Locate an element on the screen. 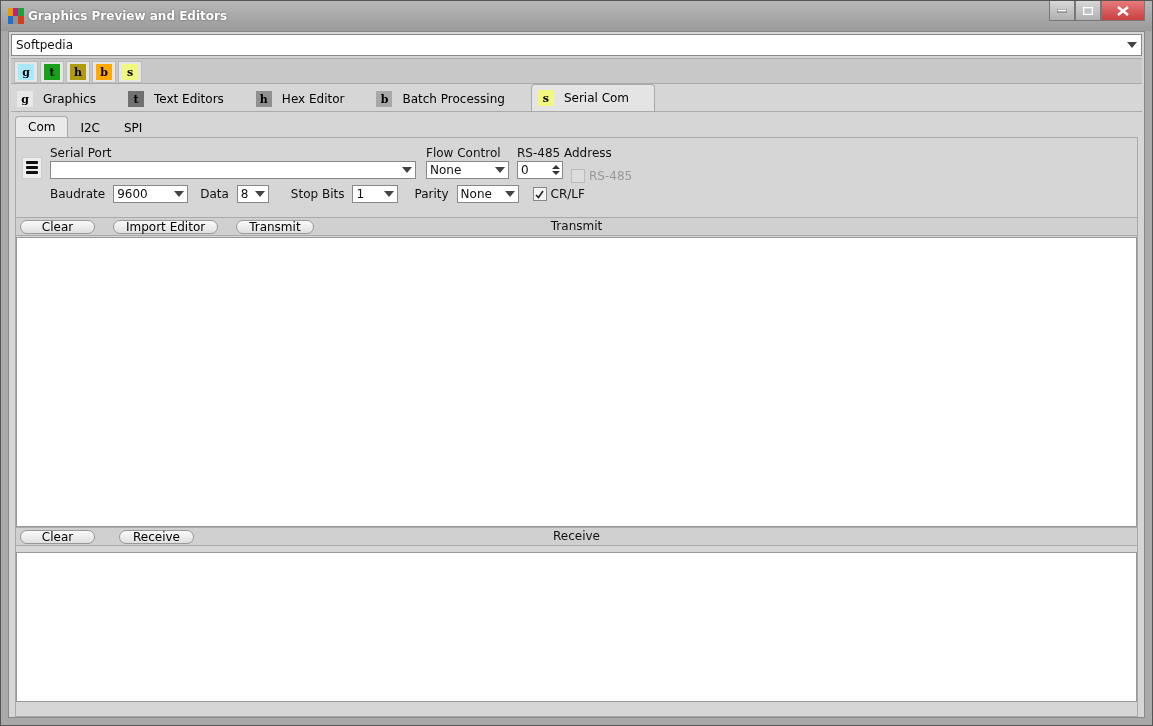 The width and height of the screenshot is (1153, 726). maximize-icon is located at coordinates (1088, 10).